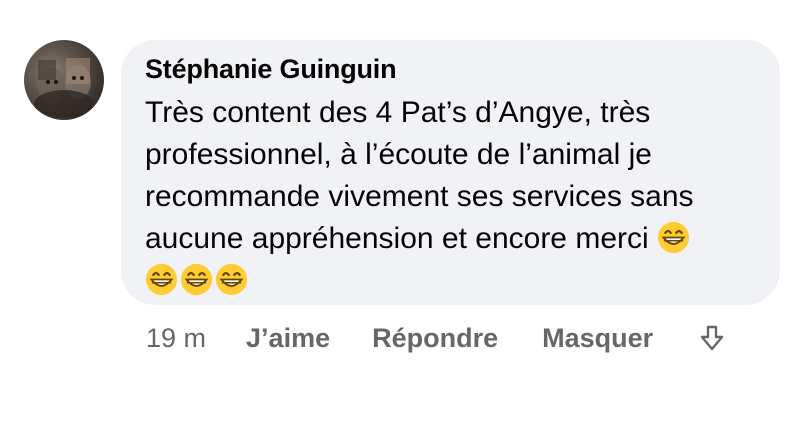  I want to click on comment-text-line: professionnel, à l’écoute de l’animal je, so click(452, 155).